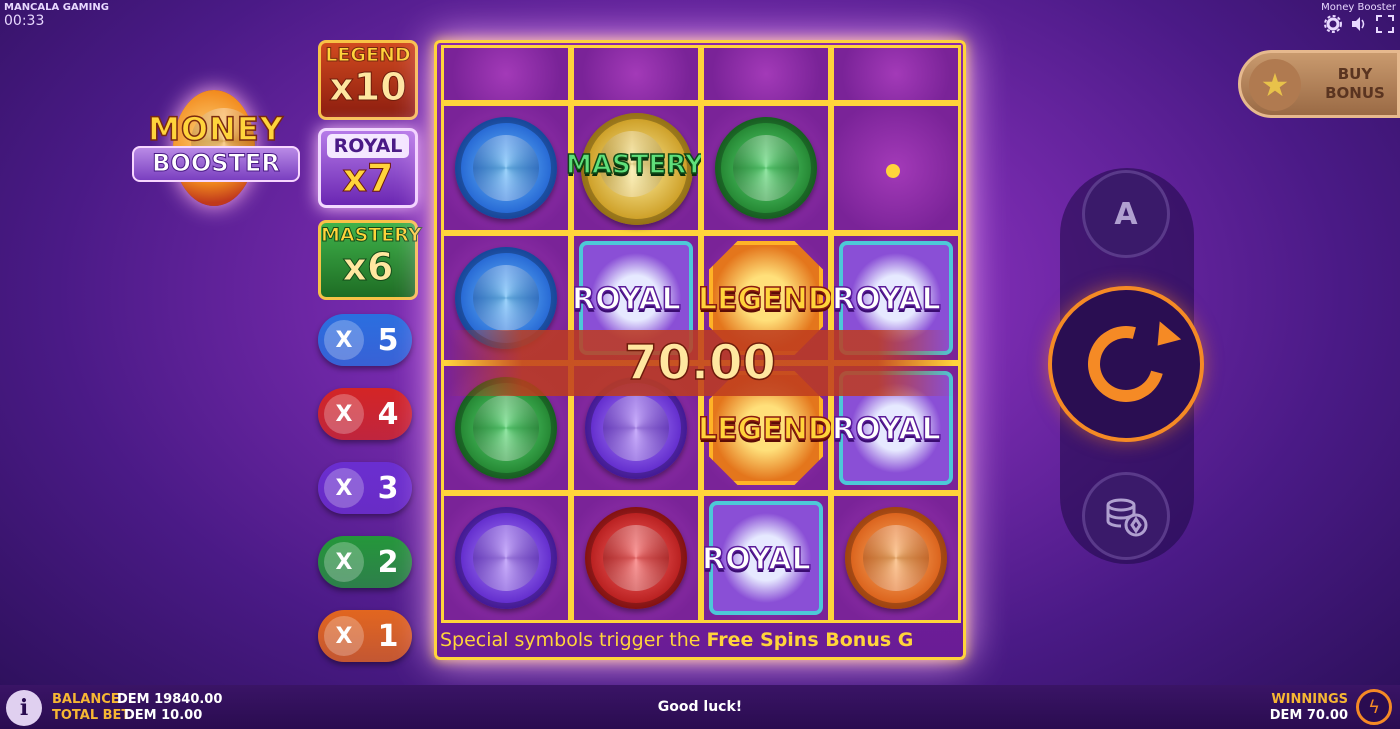 This screenshot has height=729, width=1400. I want to click on mastery-multiplier: MASTERY x6, so click(370, 260).